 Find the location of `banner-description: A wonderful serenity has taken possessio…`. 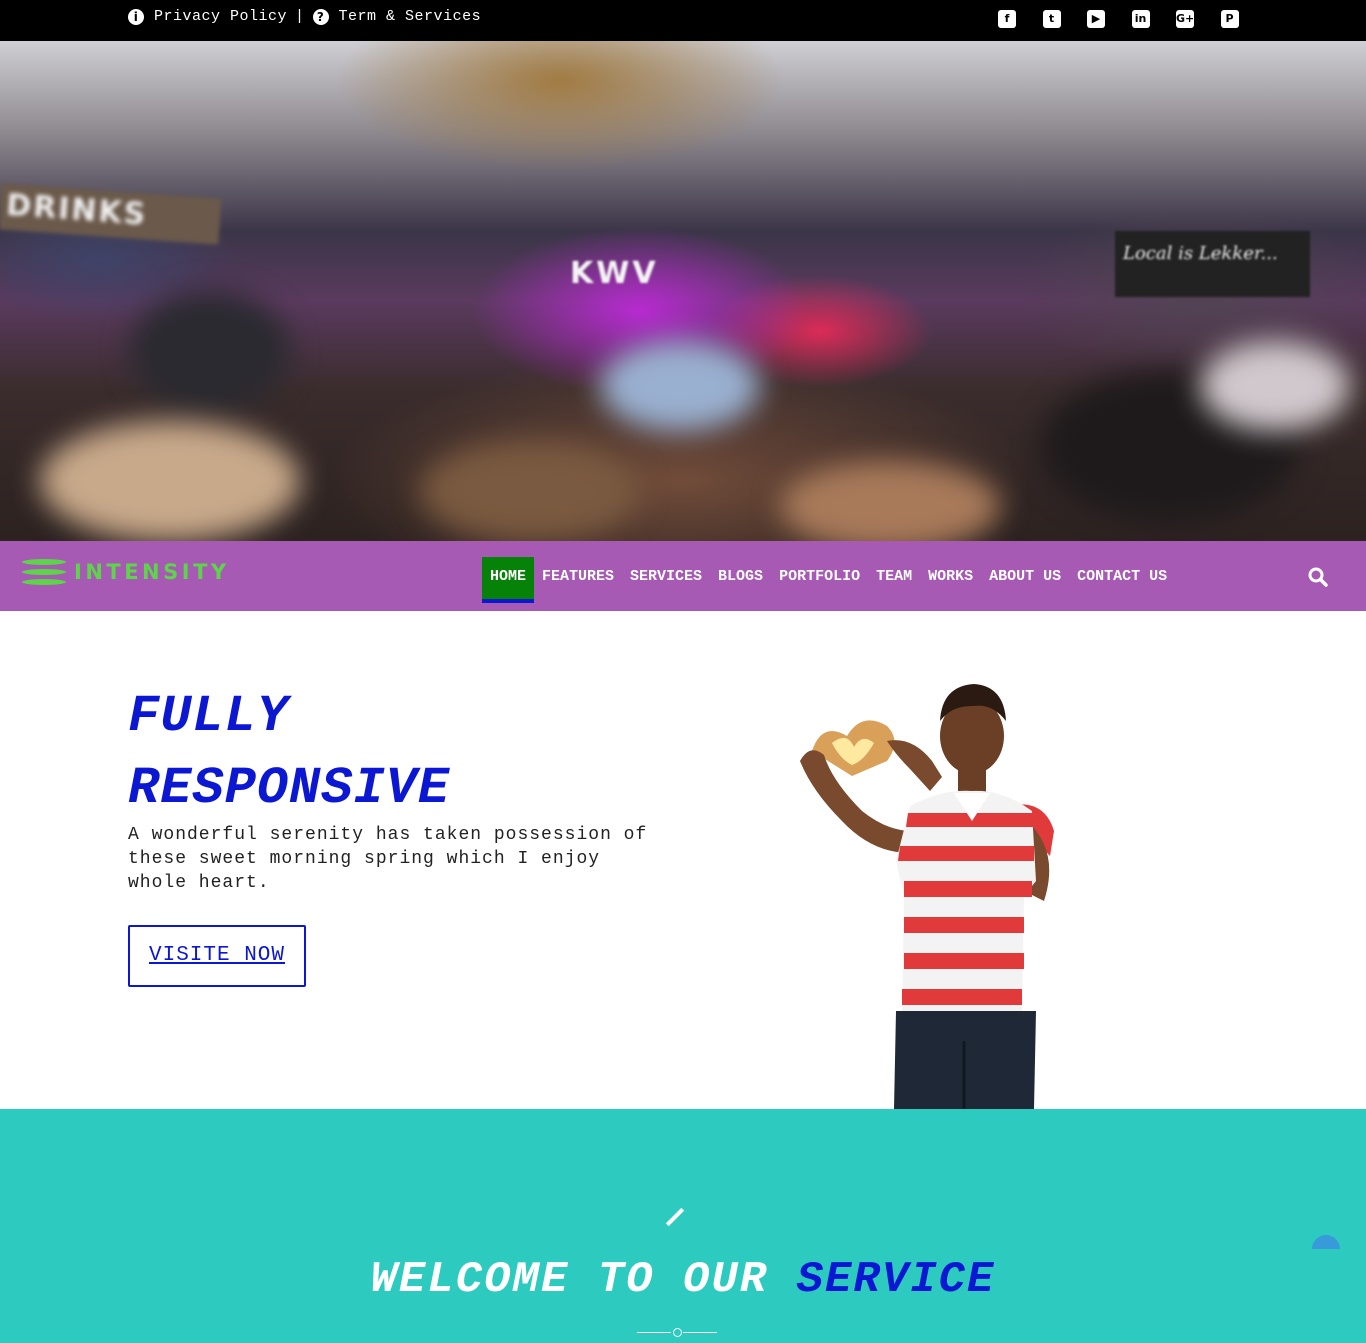

banner-description: A wonderful serenity has taken possessio… is located at coordinates (388, 859).